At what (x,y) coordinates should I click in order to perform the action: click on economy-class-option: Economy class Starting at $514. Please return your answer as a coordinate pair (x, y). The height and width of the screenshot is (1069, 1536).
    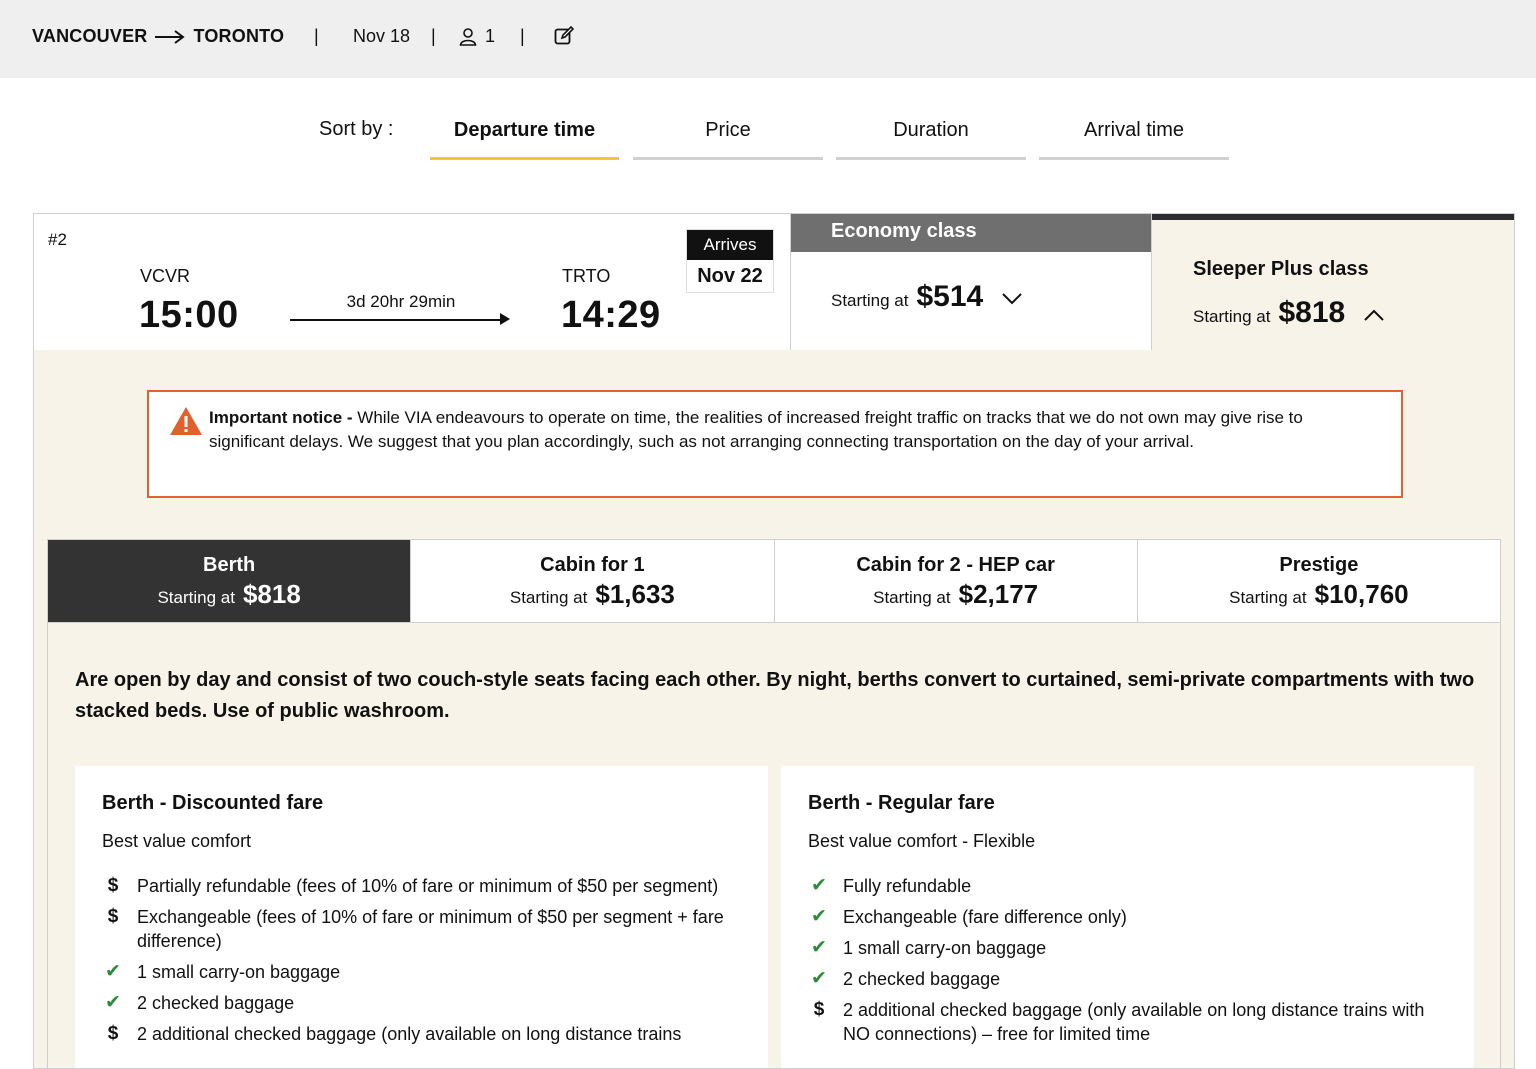
    Looking at the image, I should click on (971, 282).